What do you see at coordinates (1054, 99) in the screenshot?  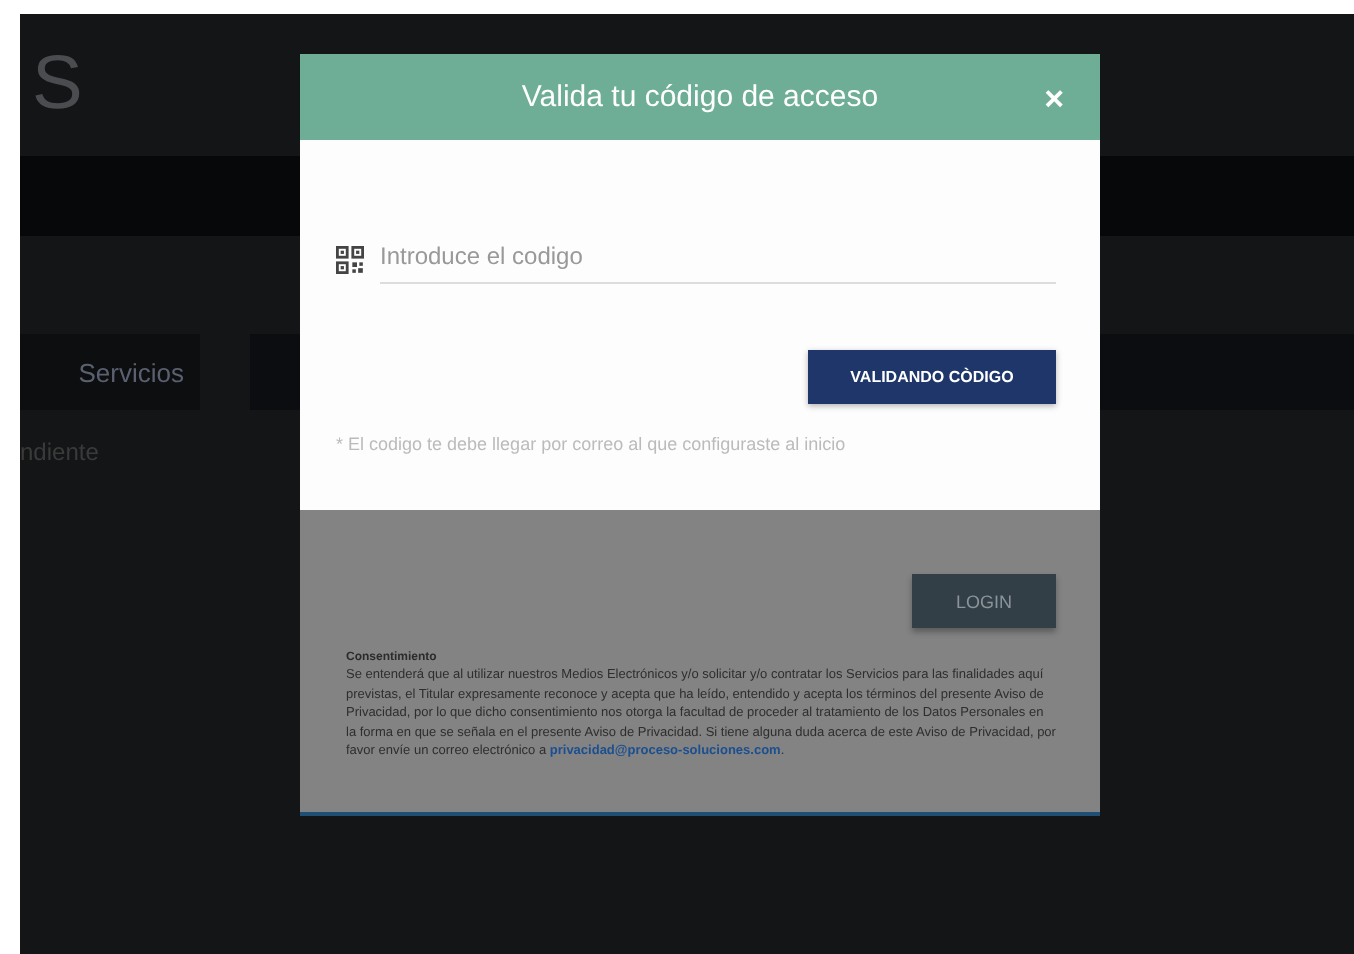 I see `close-button: ×` at bounding box center [1054, 99].